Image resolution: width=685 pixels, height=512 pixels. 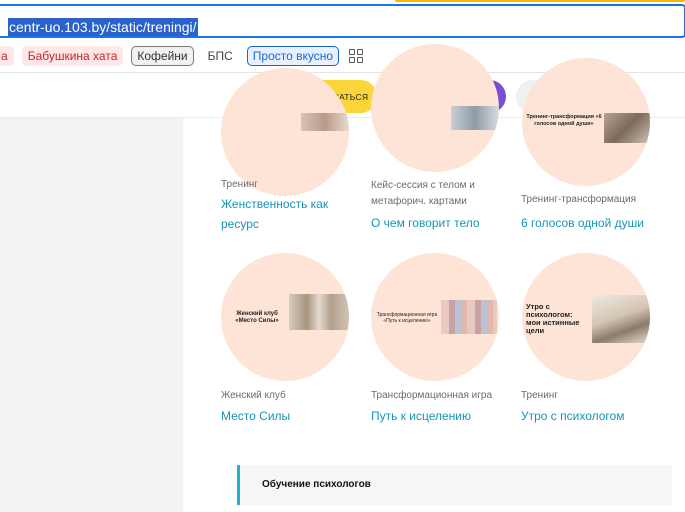 I want to click on card-title-link: Путь к исцелению, so click(x=446, y=416).